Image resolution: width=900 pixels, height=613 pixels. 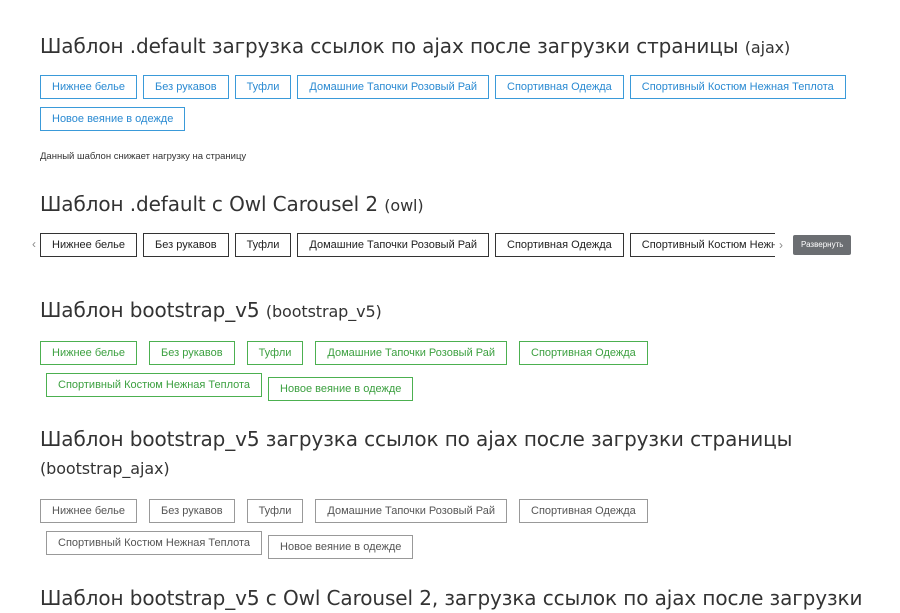 What do you see at coordinates (781, 245) in the screenshot?
I see `carousel-next-icon: ›` at bounding box center [781, 245].